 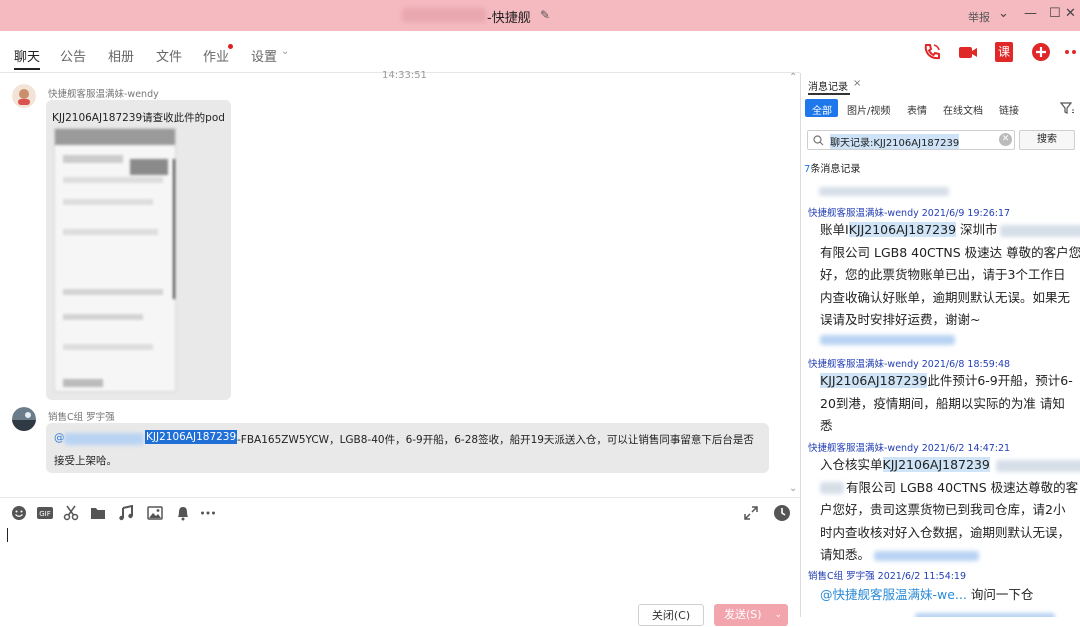 What do you see at coordinates (1004, 52) in the screenshot?
I see `classroom-icon: 课` at bounding box center [1004, 52].